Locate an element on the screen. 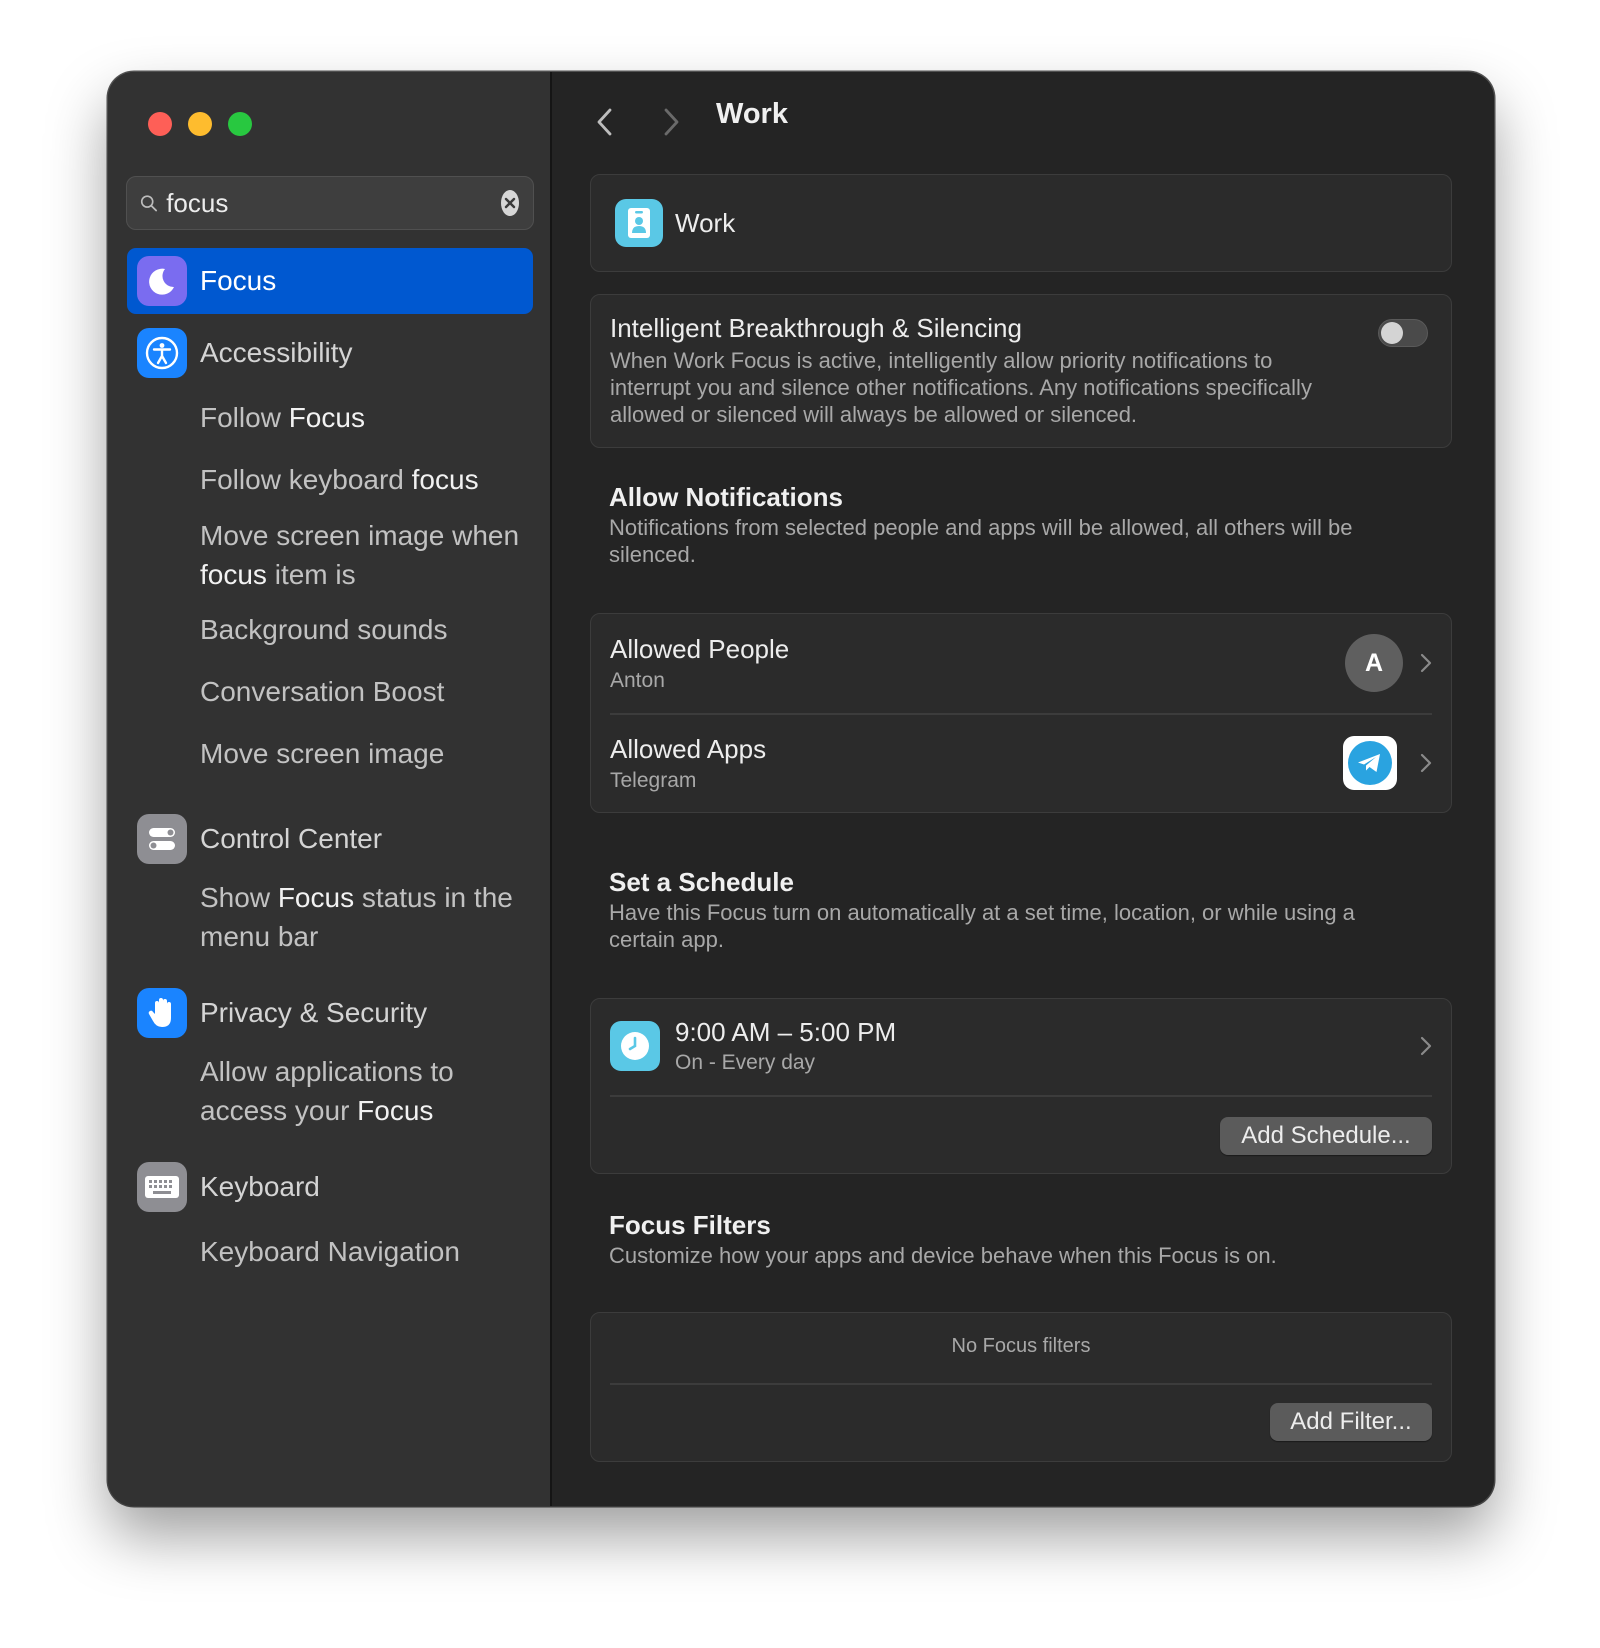 The image size is (1600, 1648). schedule-row: 9:00 AM – 5:00 PM On - Every day is located at coordinates (1021, 1047).